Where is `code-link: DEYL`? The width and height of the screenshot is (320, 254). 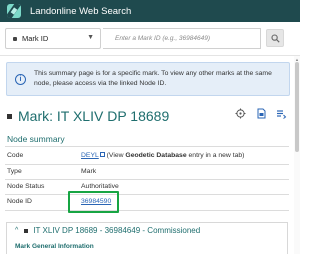 code-link: DEYL is located at coordinates (90, 155).